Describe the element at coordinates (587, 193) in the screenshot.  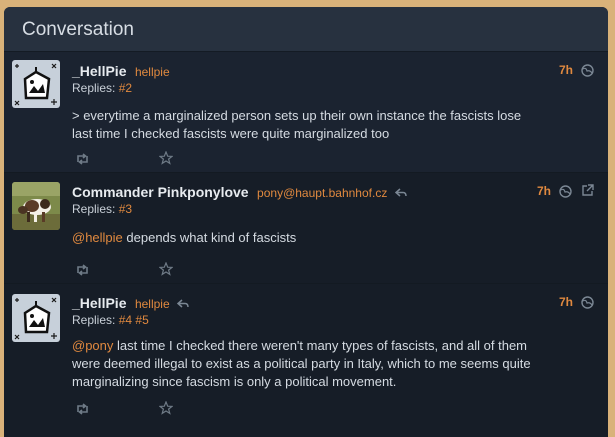
I see `external-link-icon` at that location.